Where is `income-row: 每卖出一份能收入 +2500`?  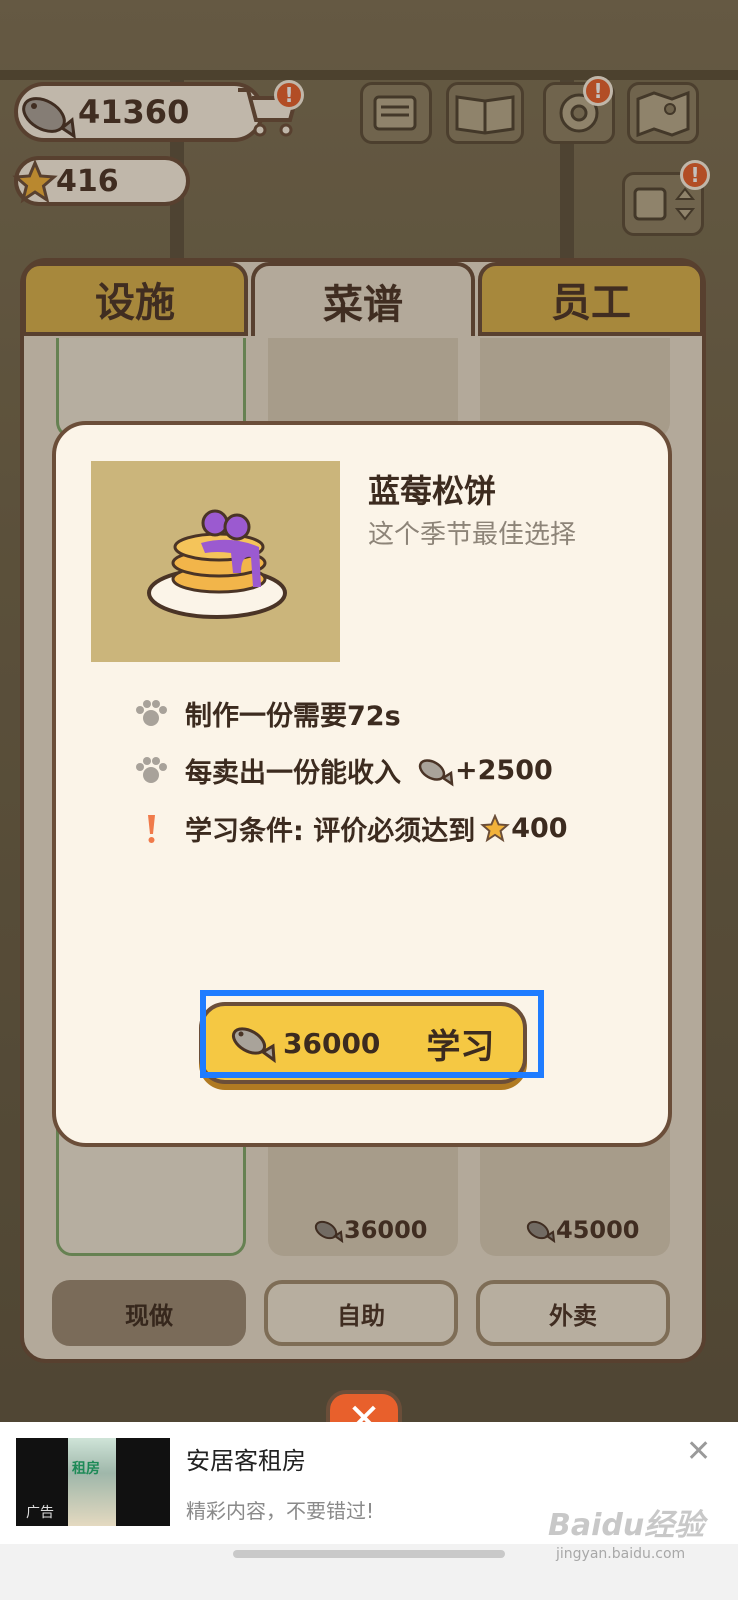 income-row: 每卖出一份能收入 +2500 is located at coordinates (343, 770).